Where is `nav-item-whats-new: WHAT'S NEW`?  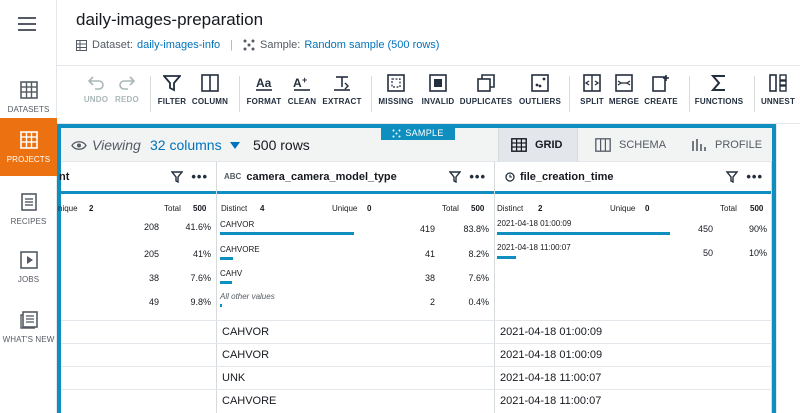
nav-item-whats-new: WHAT'S NEW is located at coordinates (28, 327).